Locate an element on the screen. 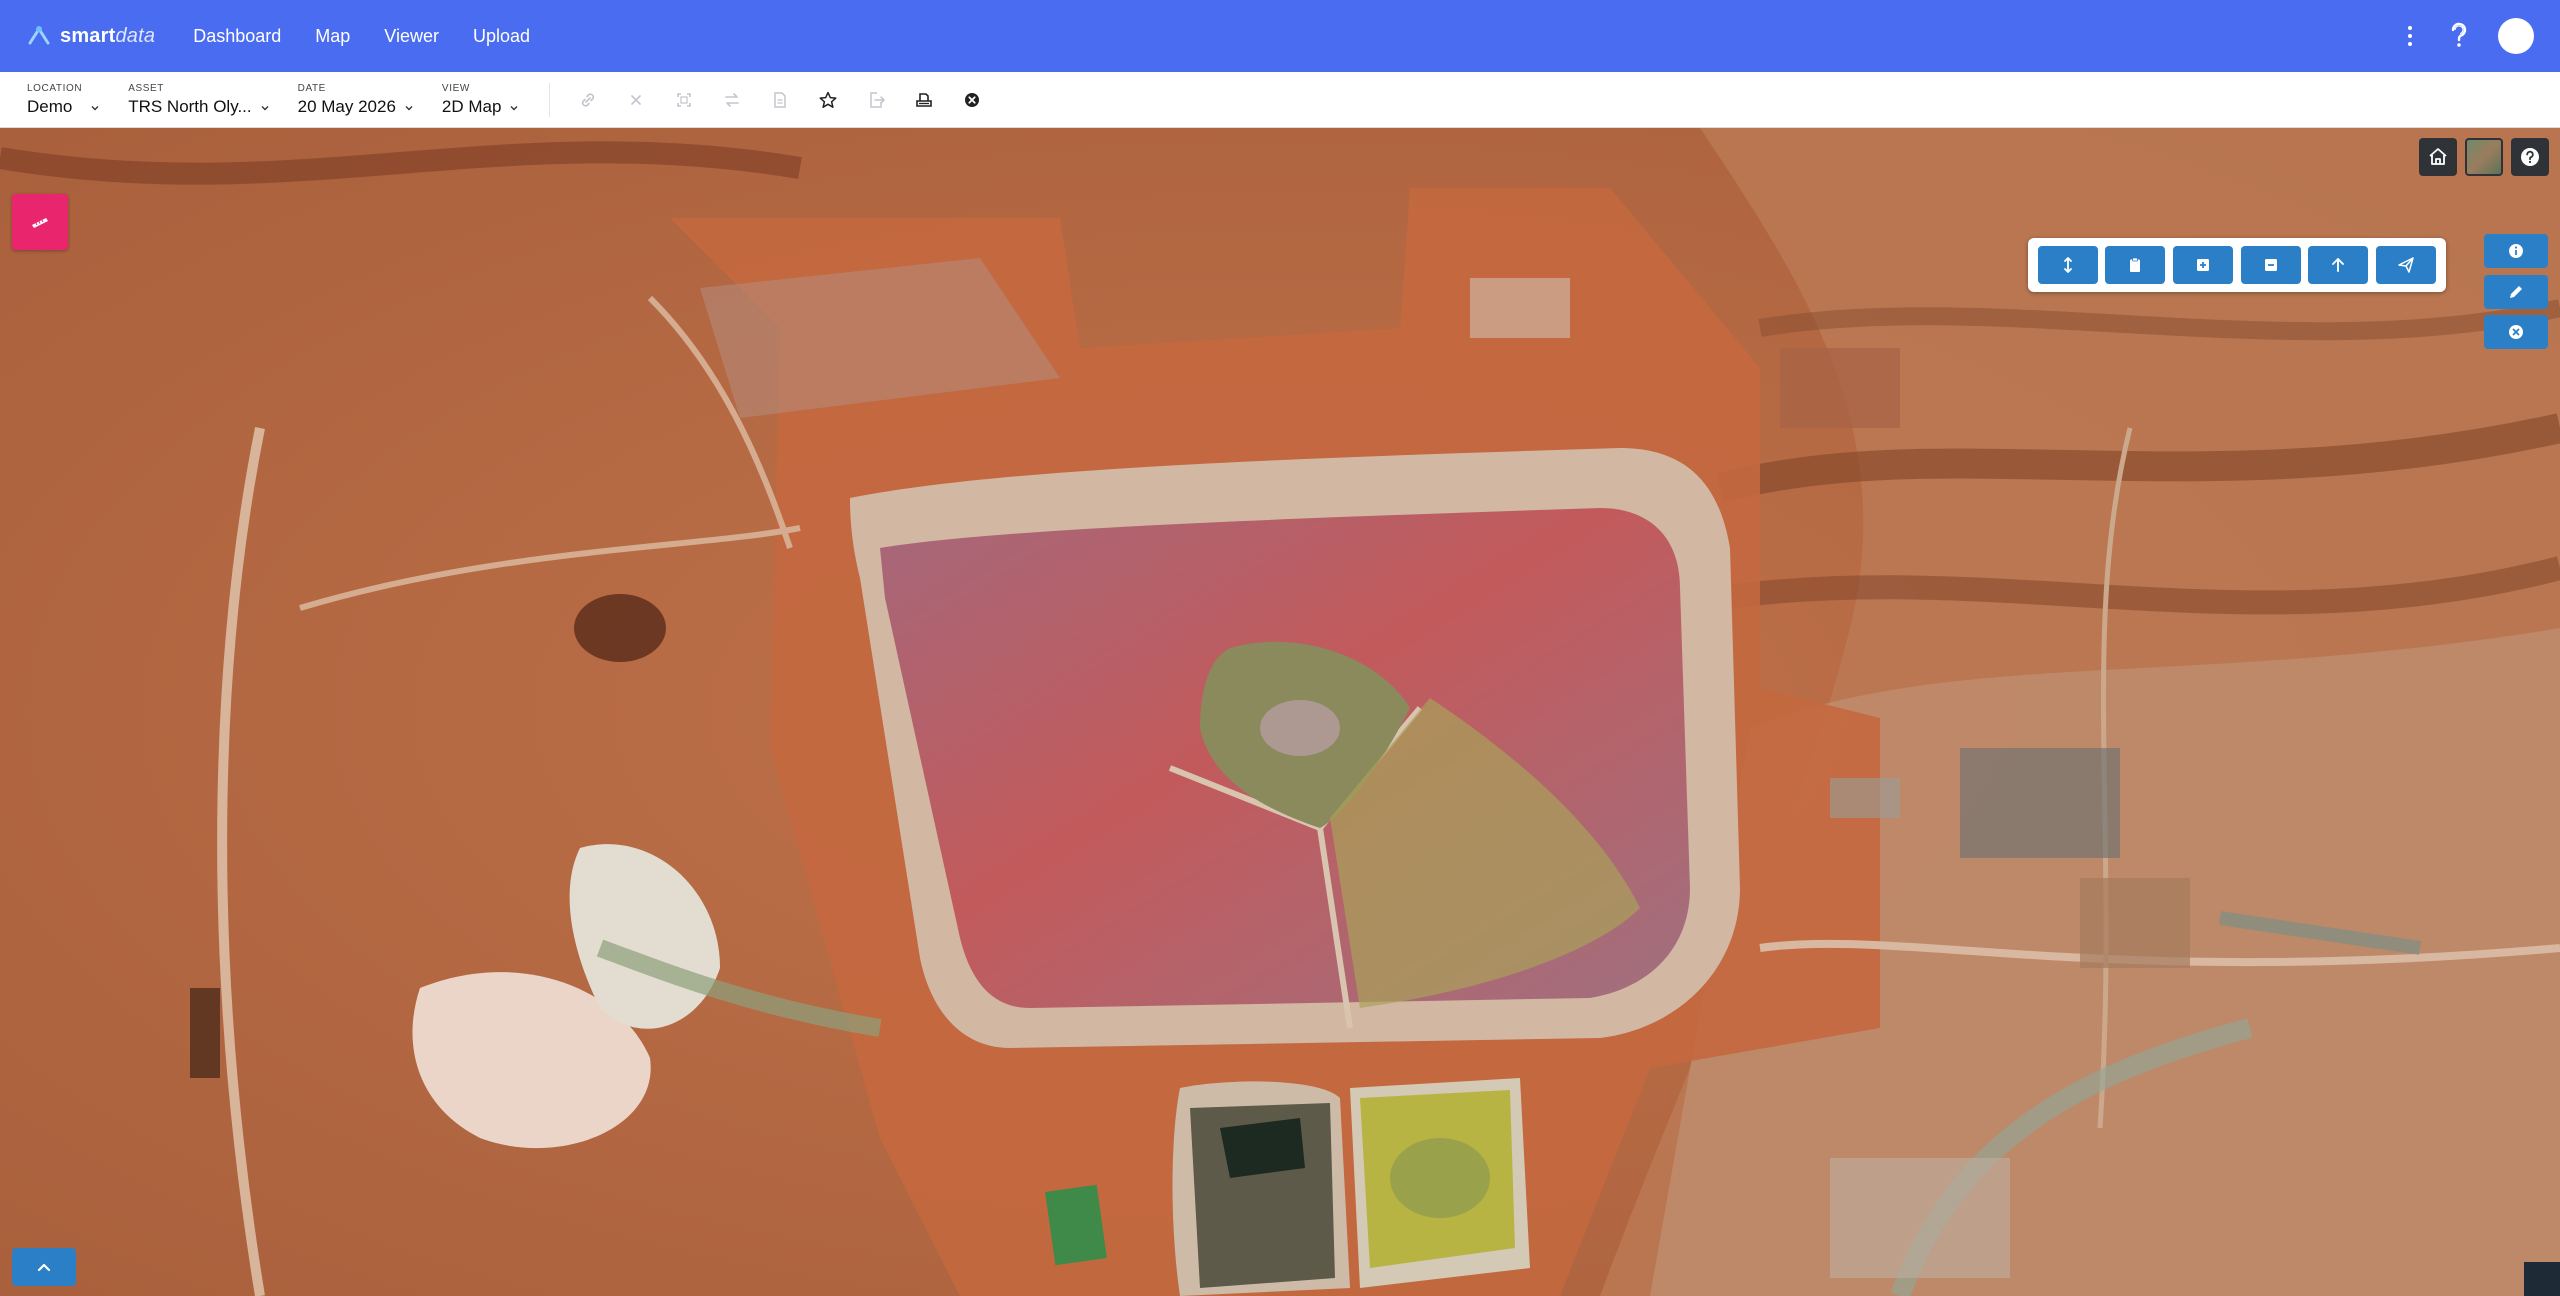 The height and width of the screenshot is (1296, 2560). date-label: DATE is located at coordinates (311, 88).